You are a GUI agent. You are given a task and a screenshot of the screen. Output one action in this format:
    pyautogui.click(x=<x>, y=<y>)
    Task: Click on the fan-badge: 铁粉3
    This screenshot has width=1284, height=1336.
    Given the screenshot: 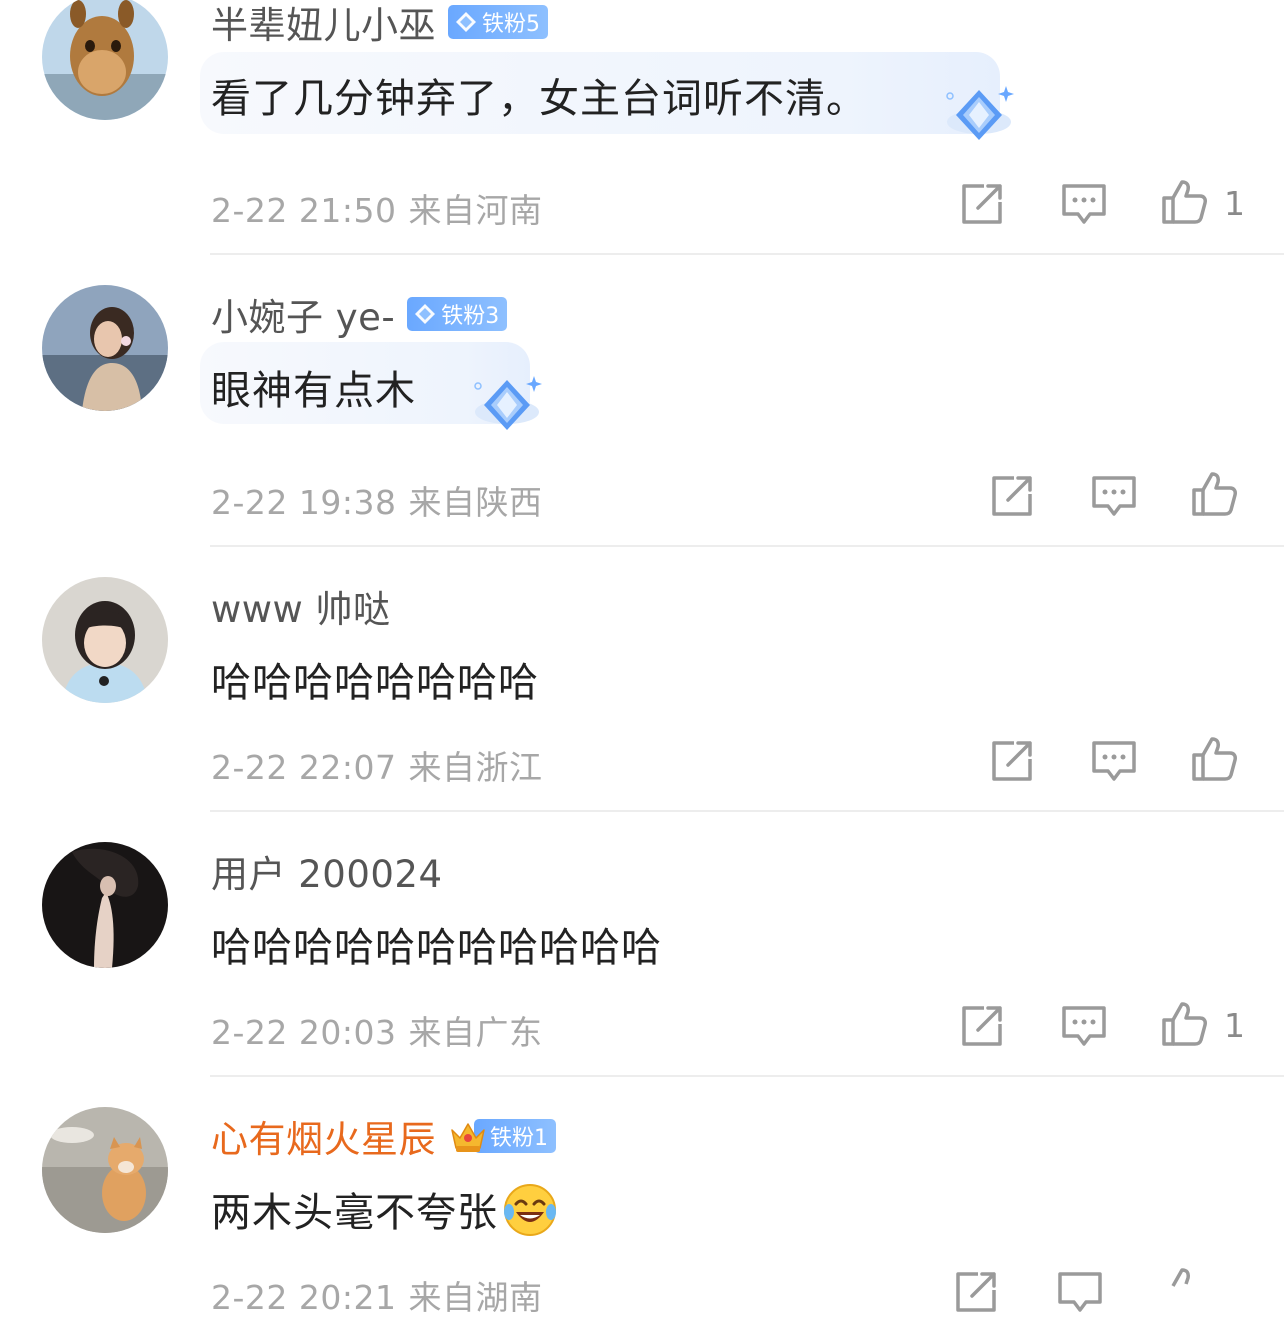 What is the action you would take?
    pyautogui.click(x=457, y=314)
    